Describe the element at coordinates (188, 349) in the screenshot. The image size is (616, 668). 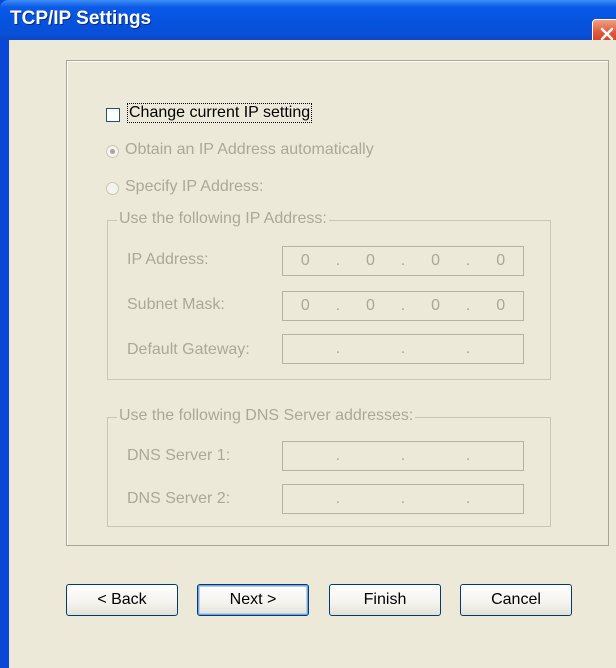
I see `default-gateway-label: Default Gateway:` at that location.